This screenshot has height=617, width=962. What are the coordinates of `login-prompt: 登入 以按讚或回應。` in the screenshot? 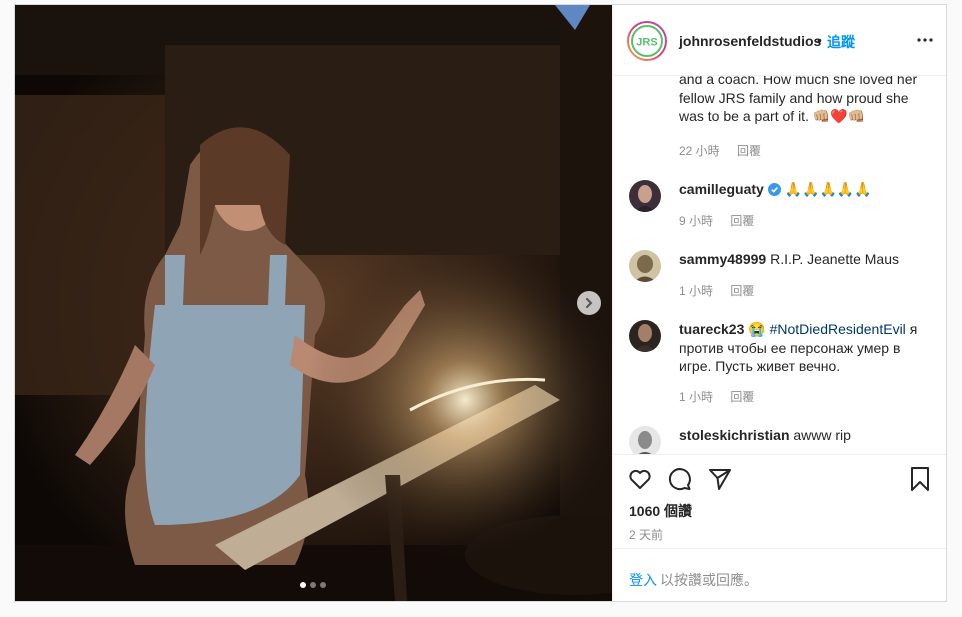 It's located at (779, 574).